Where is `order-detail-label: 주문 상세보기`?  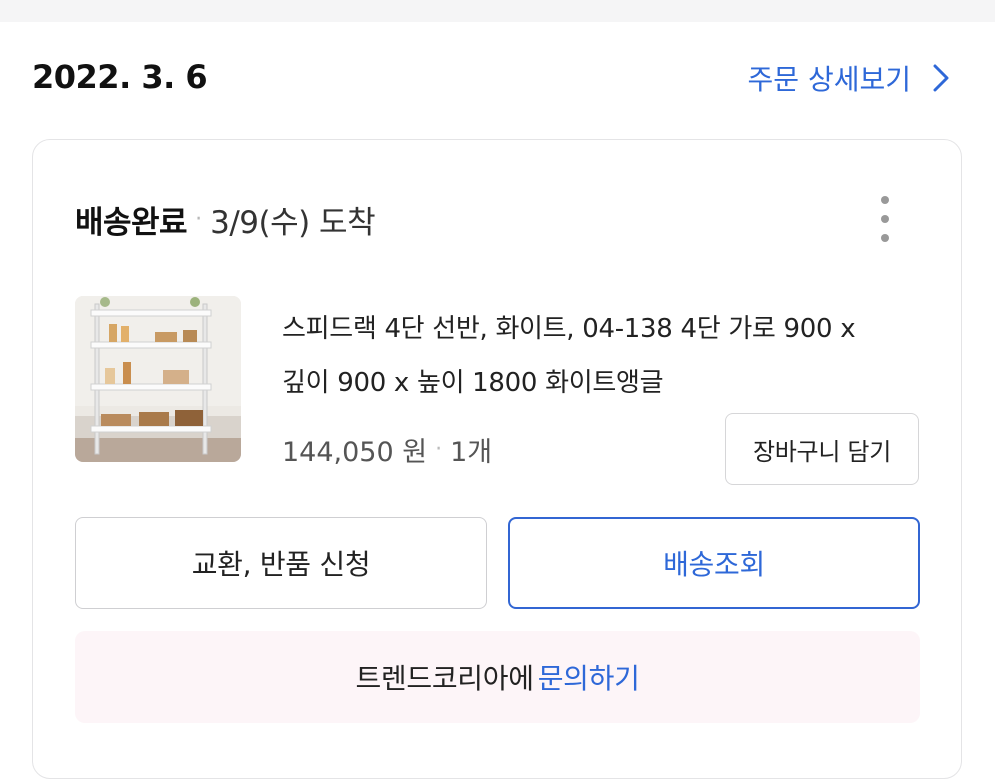 order-detail-label: 주문 상세보기 is located at coordinates (829, 79).